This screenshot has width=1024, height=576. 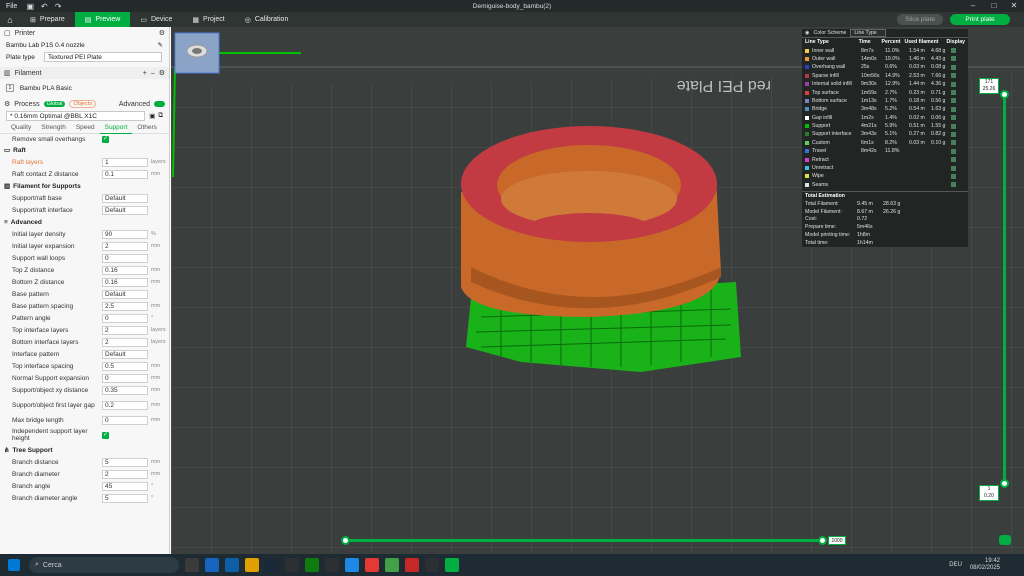 I want to click on undo-icon: ↶, so click(x=44, y=6).